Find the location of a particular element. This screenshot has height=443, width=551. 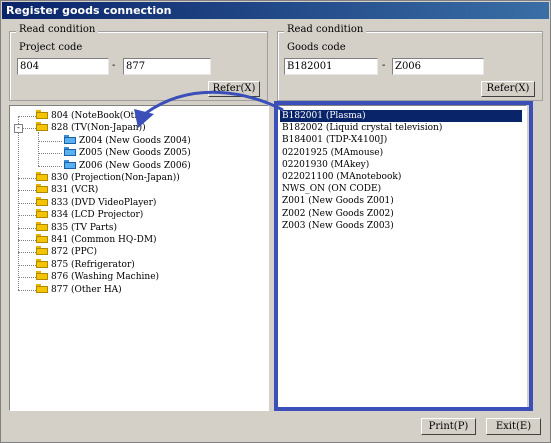

annotation-arrow-head is located at coordinates (144, 118).